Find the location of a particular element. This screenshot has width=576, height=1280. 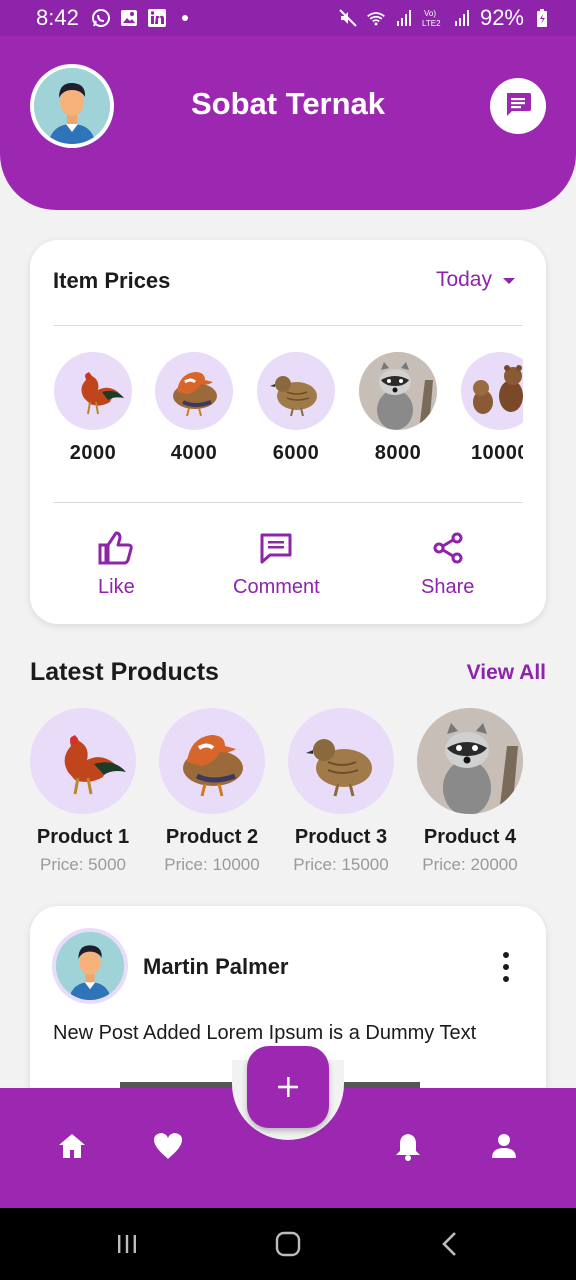

whatsapp-icon is located at coordinates (101, 18).